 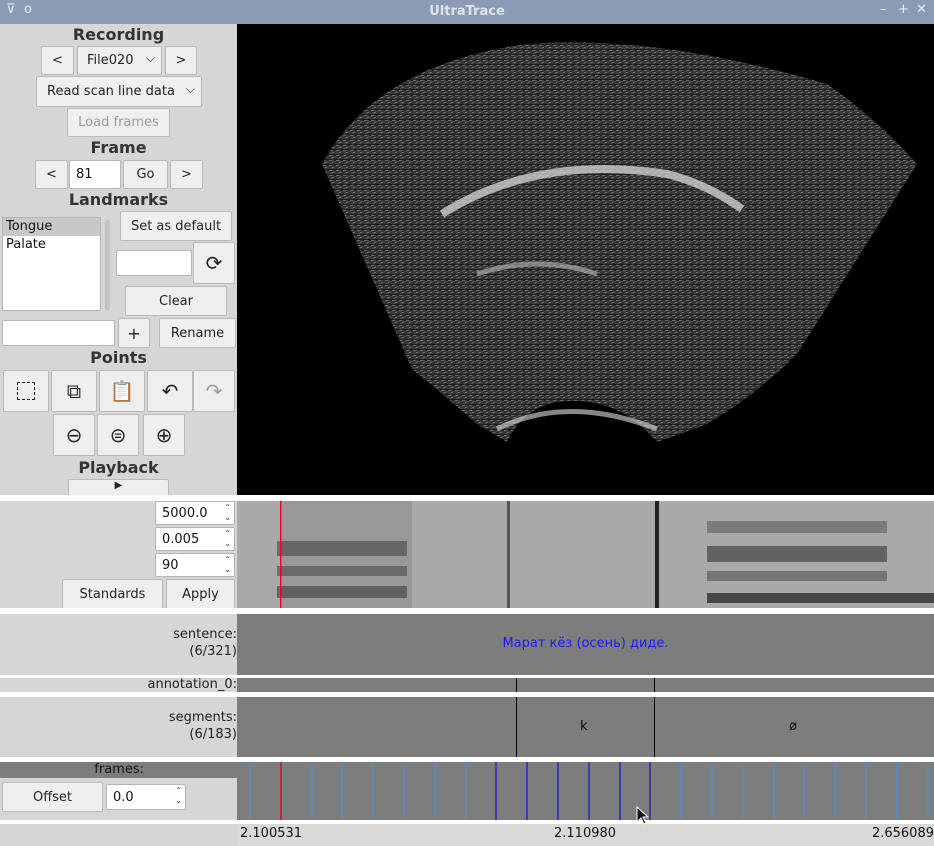 What do you see at coordinates (74, 435) in the screenshot?
I see `zoom-out-icon: ⊖` at bounding box center [74, 435].